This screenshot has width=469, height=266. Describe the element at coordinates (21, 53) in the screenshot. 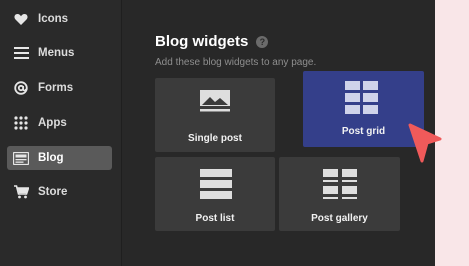

I see `menu-icon` at that location.